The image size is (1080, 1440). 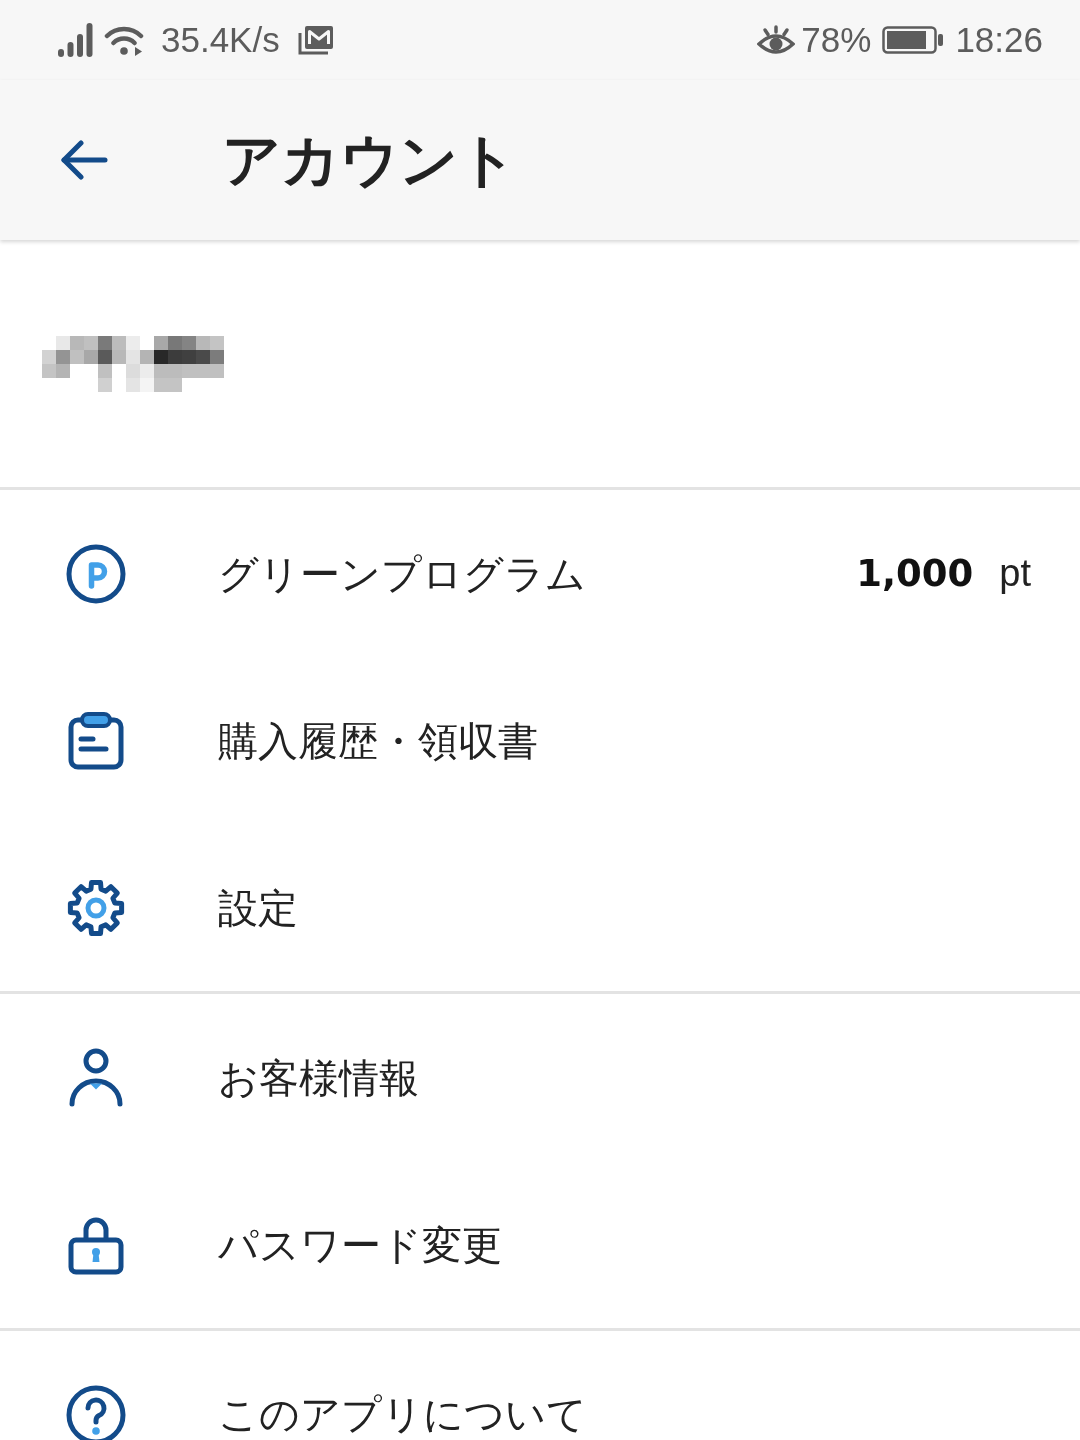 What do you see at coordinates (402, 573) in the screenshot?
I see `menu-item-label: グリーンプログラム` at bounding box center [402, 573].